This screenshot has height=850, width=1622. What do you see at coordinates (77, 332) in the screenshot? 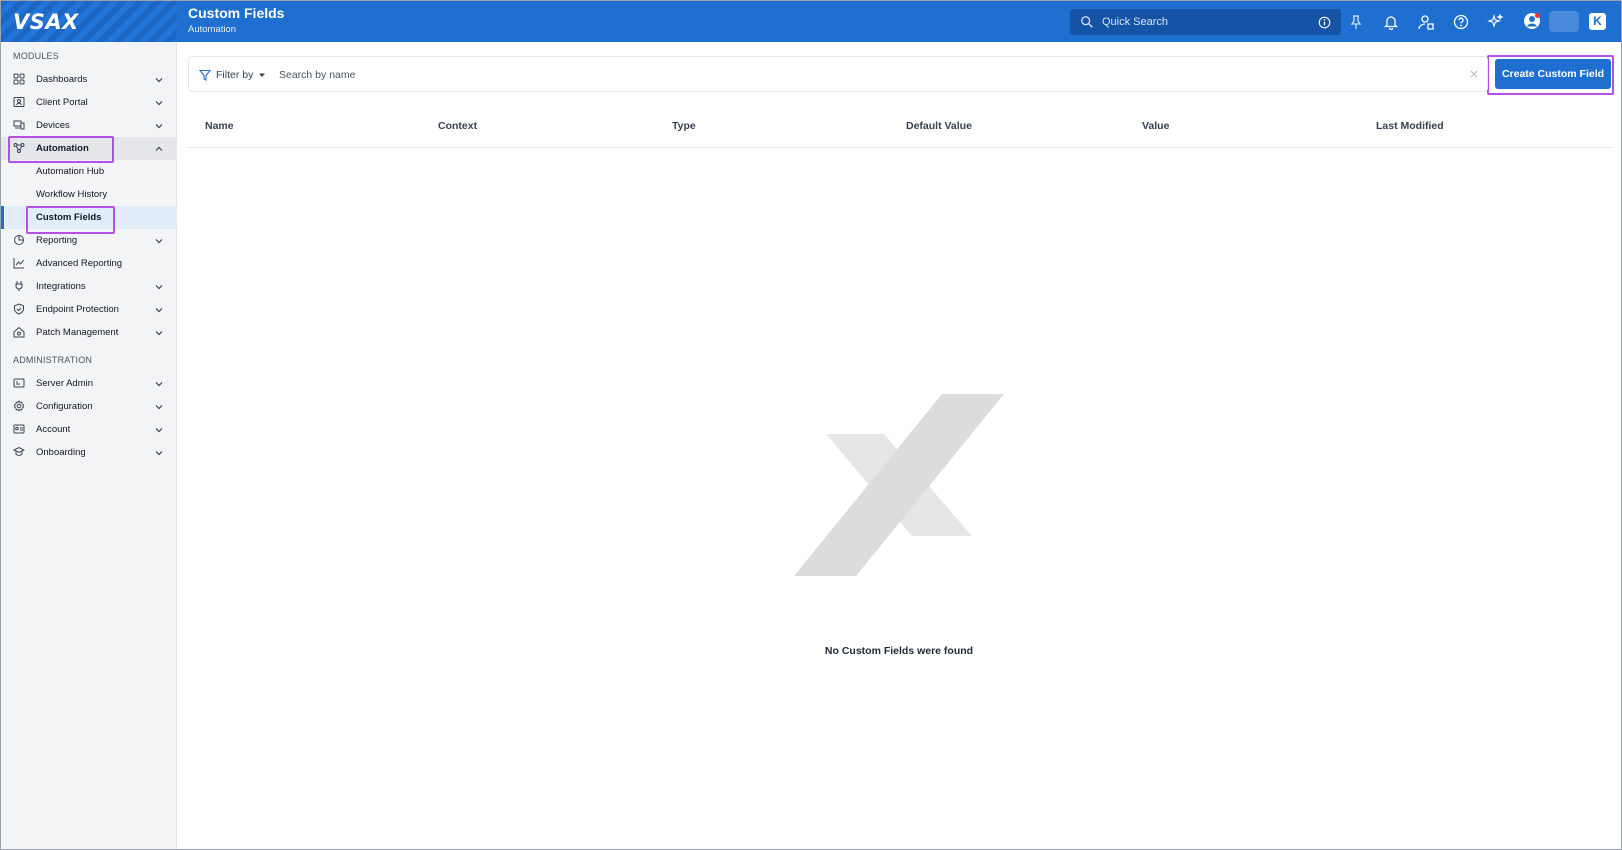
I see `sidebar-item-label: Patch Management` at bounding box center [77, 332].